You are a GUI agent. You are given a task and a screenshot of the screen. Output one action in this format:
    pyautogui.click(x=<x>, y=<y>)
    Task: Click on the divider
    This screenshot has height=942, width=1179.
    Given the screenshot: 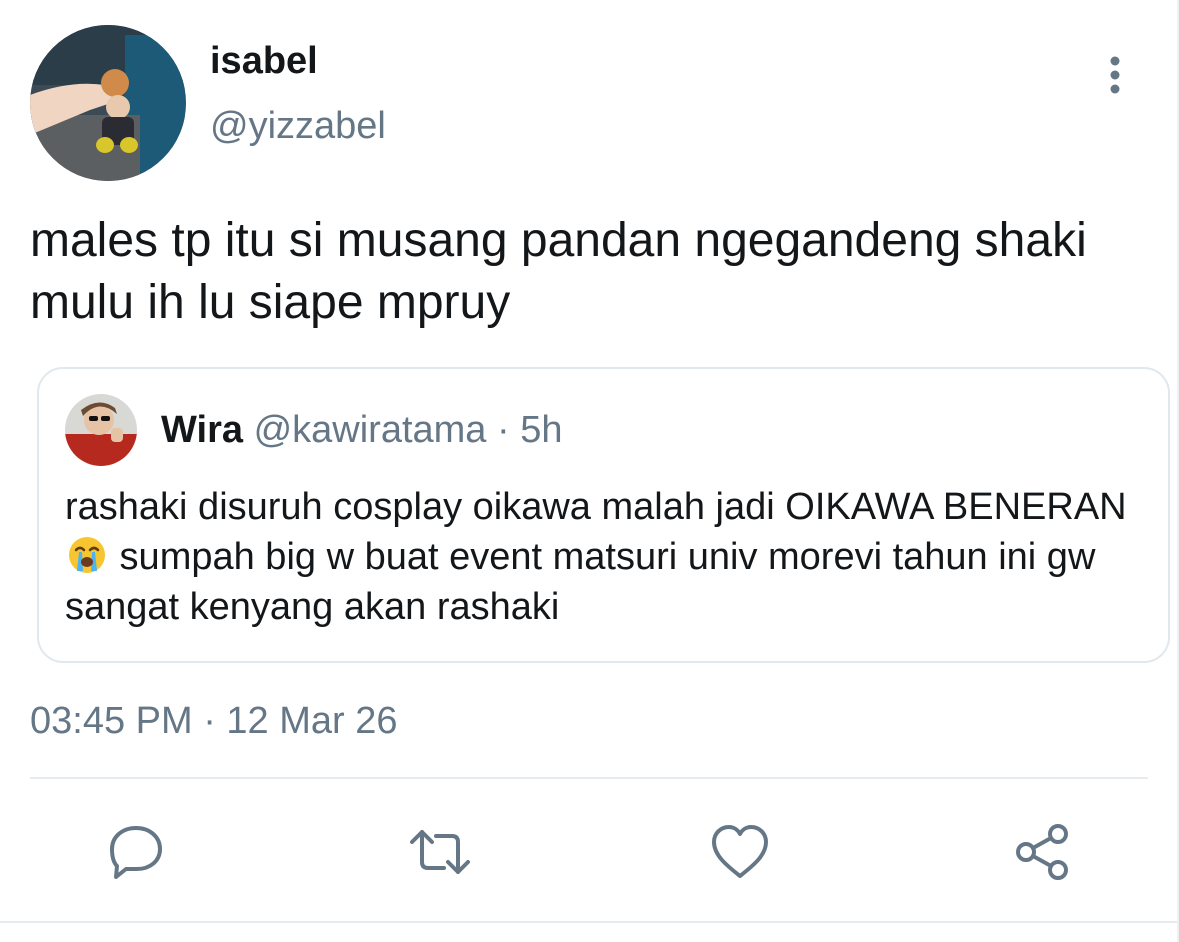 What is the action you would take?
    pyautogui.click(x=589, y=778)
    